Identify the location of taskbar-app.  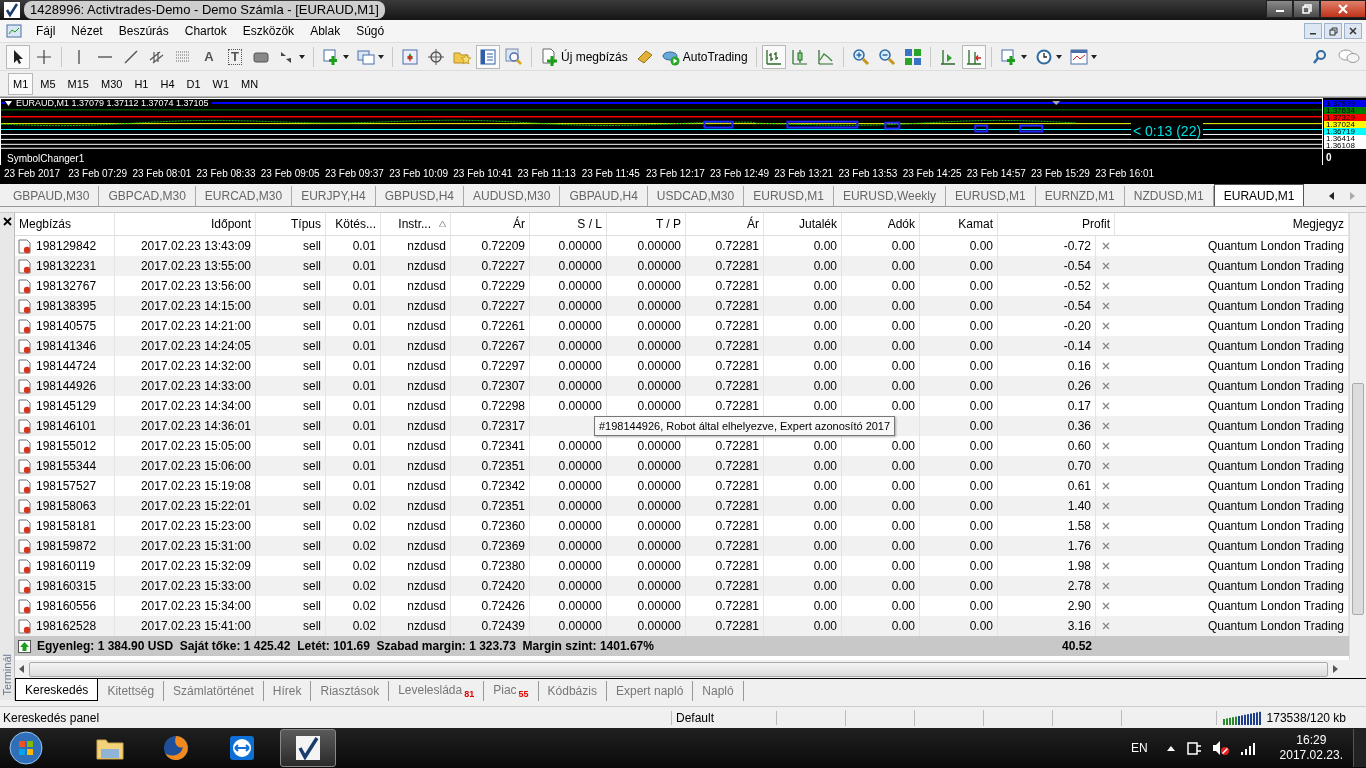
(308, 748).